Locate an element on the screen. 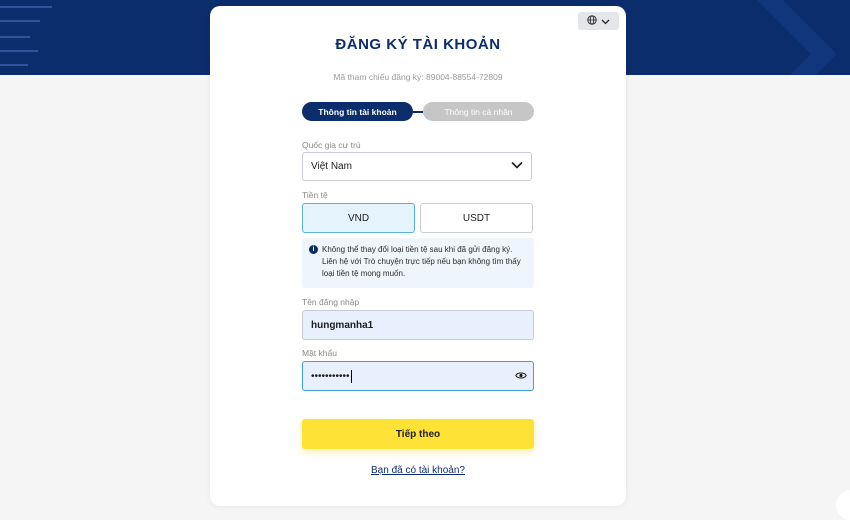  login-link: Bạn đã có tài khoản? is located at coordinates (418, 470).